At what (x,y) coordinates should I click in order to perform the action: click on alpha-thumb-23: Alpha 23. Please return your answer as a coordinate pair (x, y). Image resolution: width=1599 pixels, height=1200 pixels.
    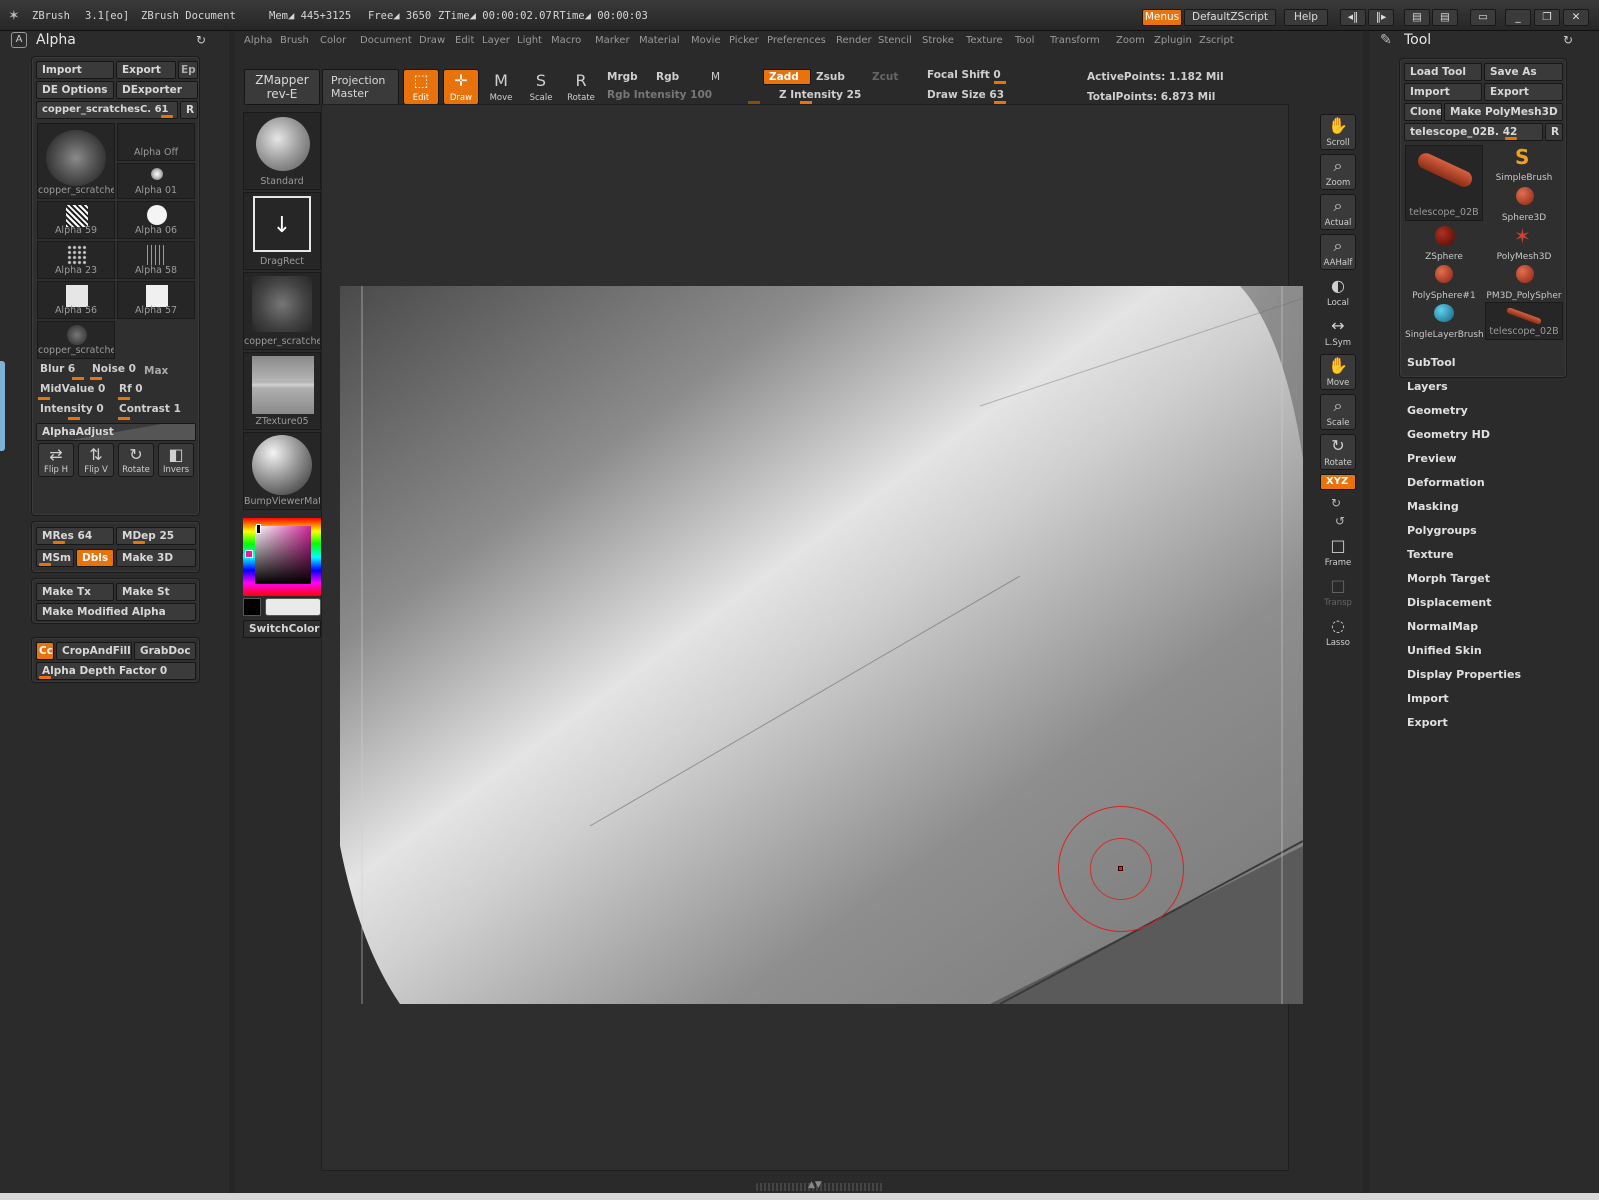
    Looking at the image, I should click on (76, 260).